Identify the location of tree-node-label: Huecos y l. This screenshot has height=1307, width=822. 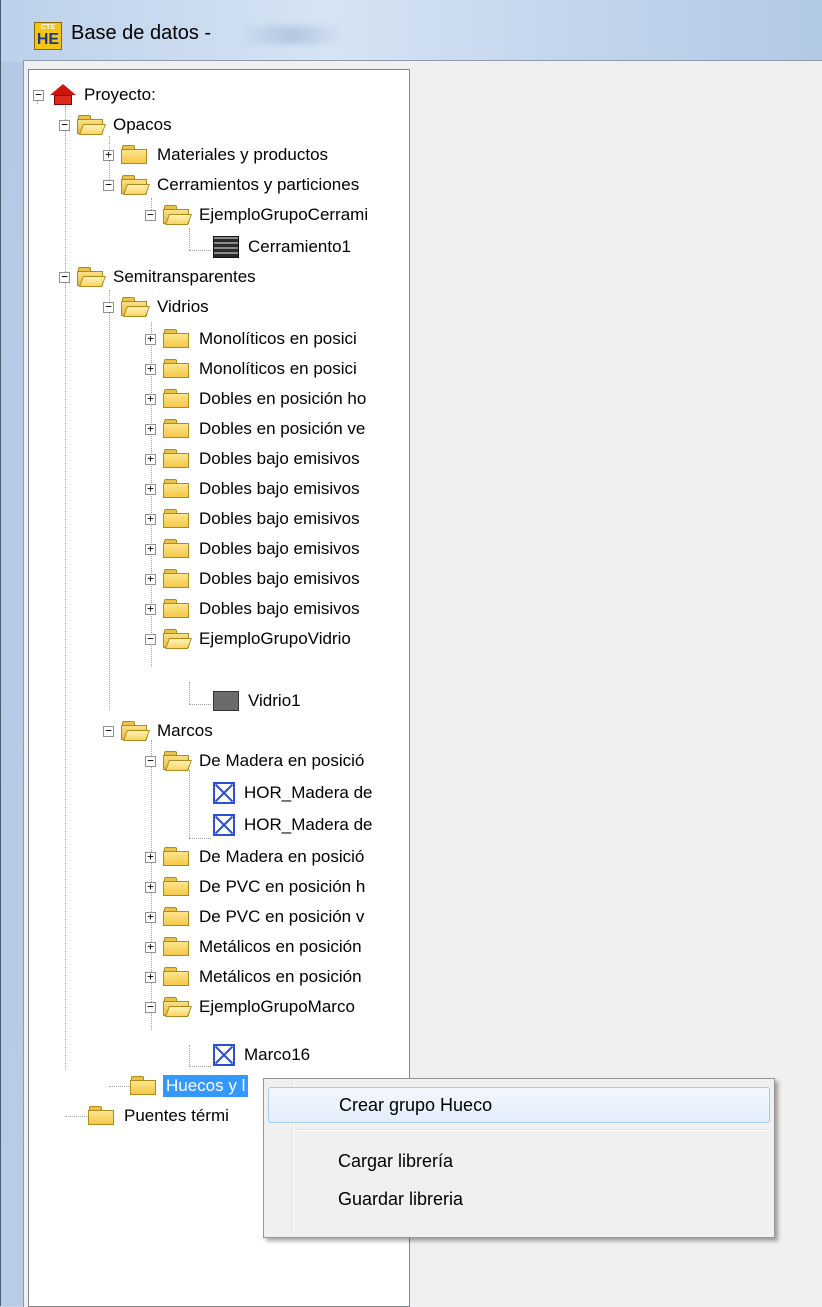
(206, 1086).